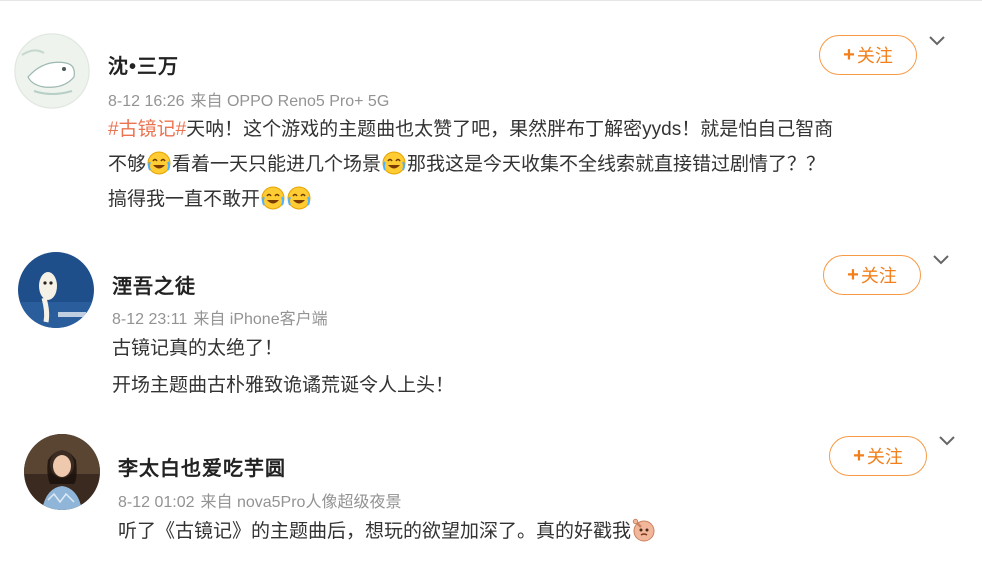 This screenshot has width=982, height=574. What do you see at coordinates (643, 530) in the screenshot?
I see `poke-emoji-icon` at bounding box center [643, 530].